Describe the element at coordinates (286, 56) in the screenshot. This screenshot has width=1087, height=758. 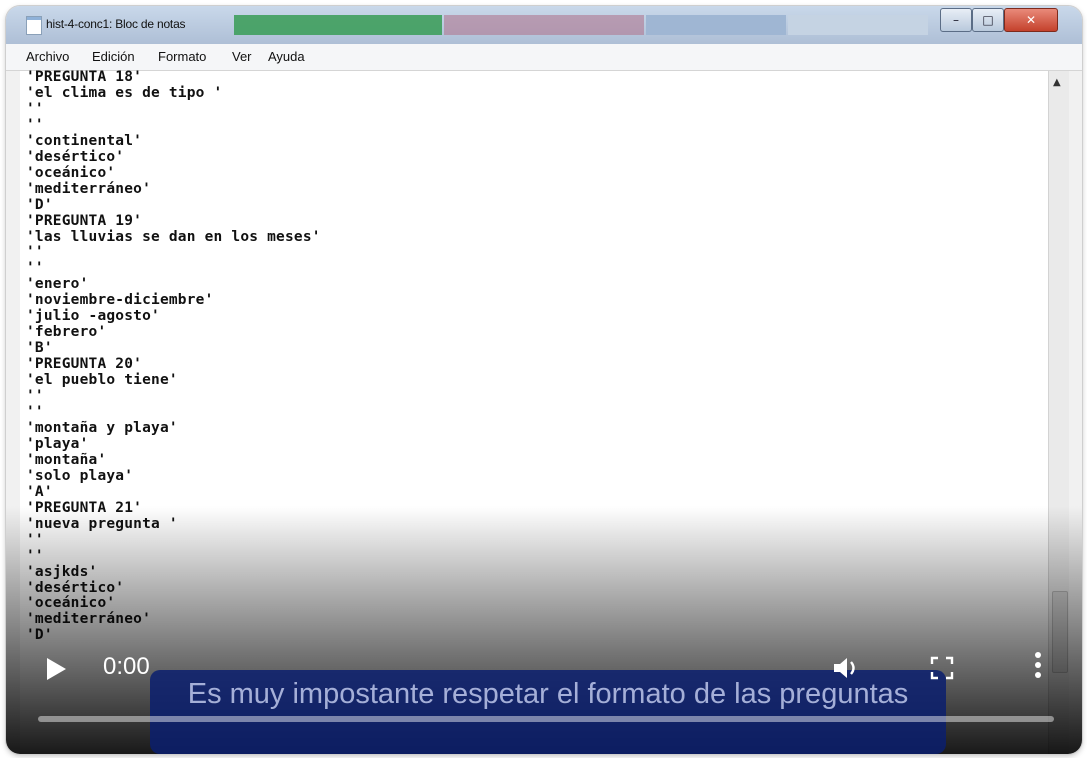
I see `menu-ayuda: Ayuda` at that location.